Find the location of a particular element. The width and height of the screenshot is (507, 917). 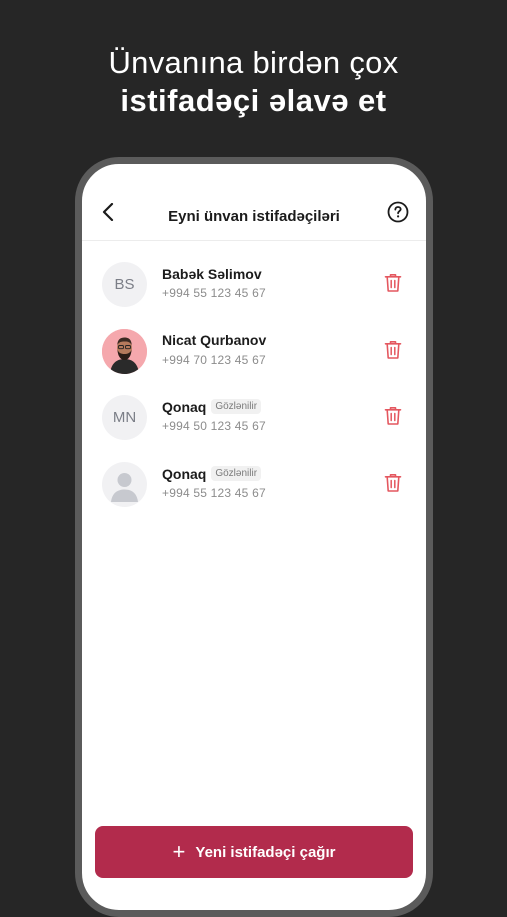

user-phone: +994 50 123 45 67 is located at coordinates (214, 426).